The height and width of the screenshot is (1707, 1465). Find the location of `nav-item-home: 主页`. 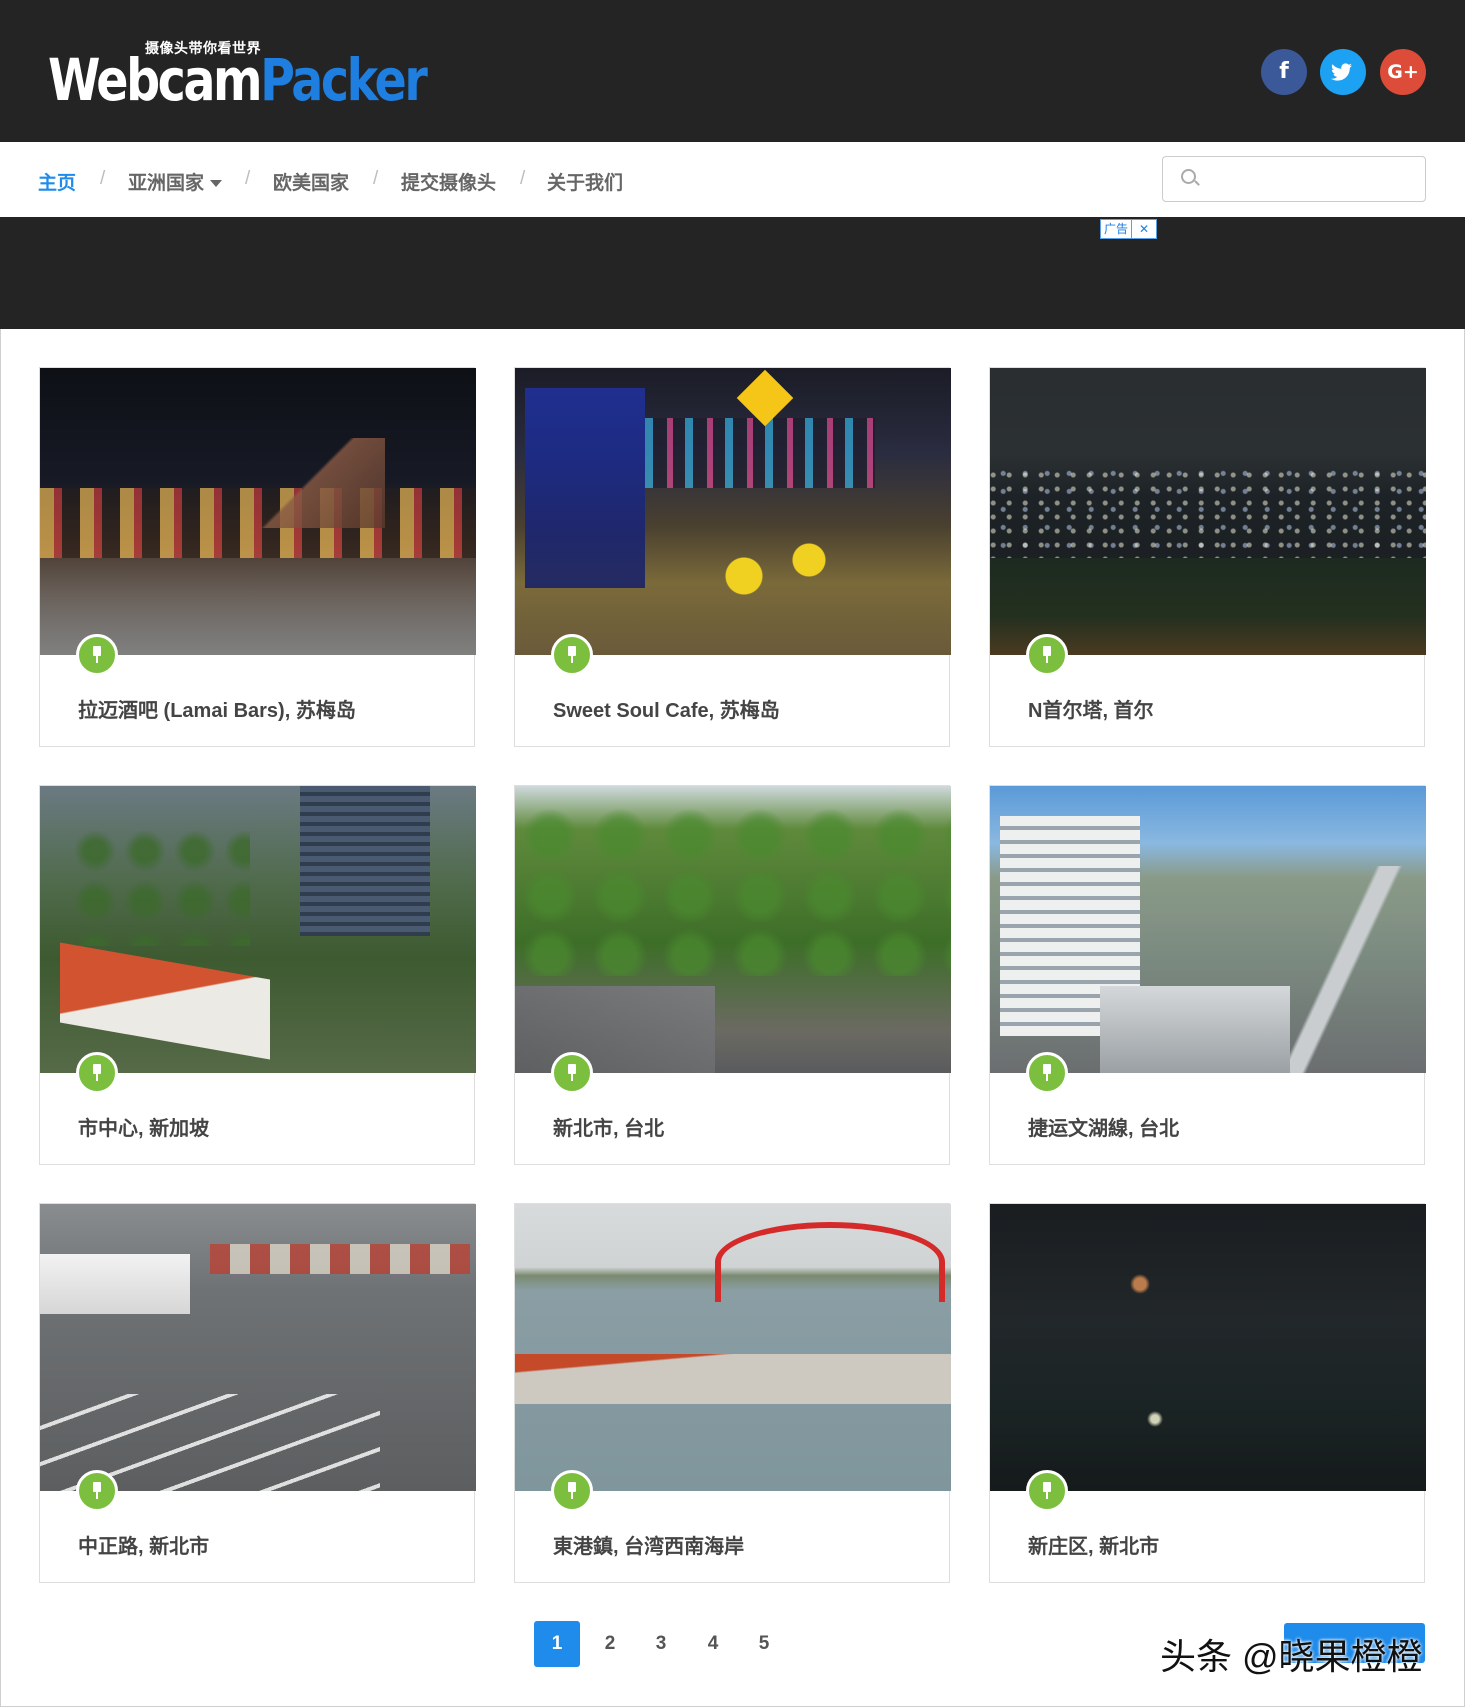

nav-item-home: 主页 is located at coordinates (57, 181).